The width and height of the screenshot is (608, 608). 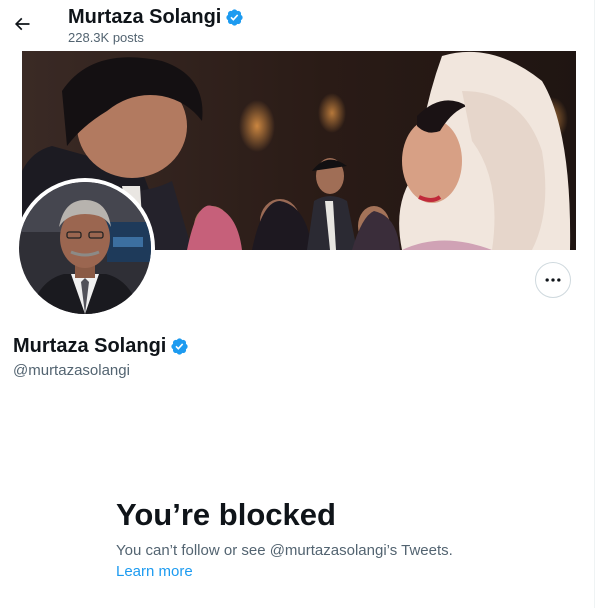 I want to click on arrow-left-icon, so click(x=22, y=24).